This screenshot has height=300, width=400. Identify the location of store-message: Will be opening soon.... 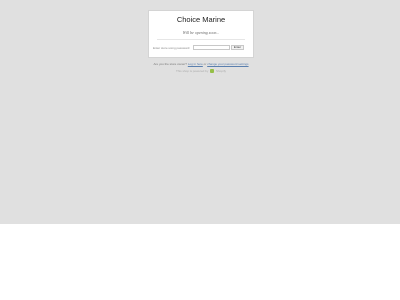
(201, 32).